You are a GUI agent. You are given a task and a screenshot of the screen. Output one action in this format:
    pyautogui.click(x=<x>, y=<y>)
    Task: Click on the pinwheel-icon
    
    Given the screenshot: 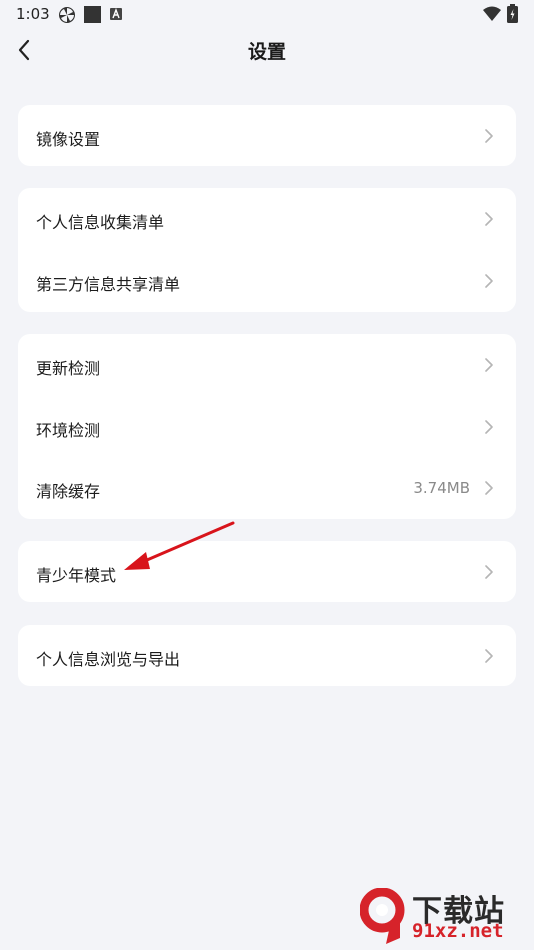 What is the action you would take?
    pyautogui.click(x=67, y=15)
    